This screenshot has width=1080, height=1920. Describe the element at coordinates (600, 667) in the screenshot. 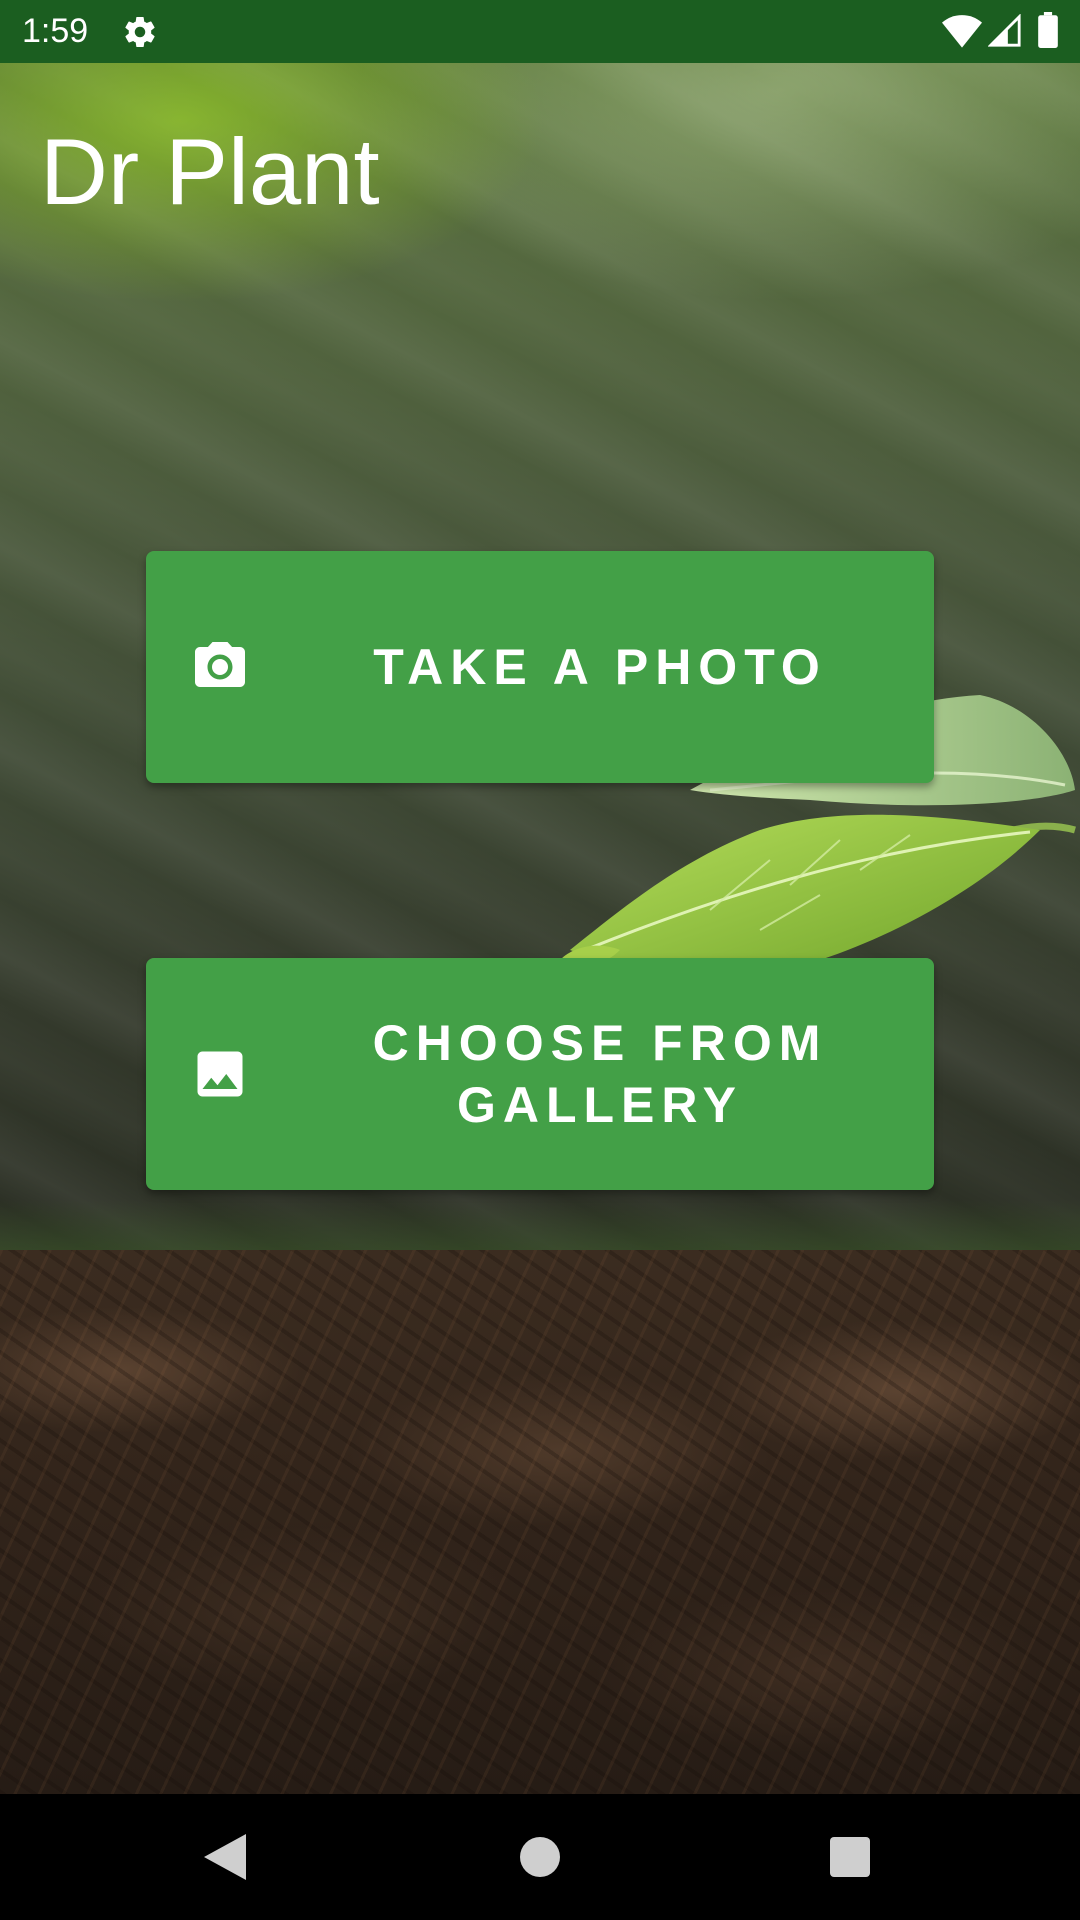

I see `take-photo-label: TAKE A PHOTO` at that location.